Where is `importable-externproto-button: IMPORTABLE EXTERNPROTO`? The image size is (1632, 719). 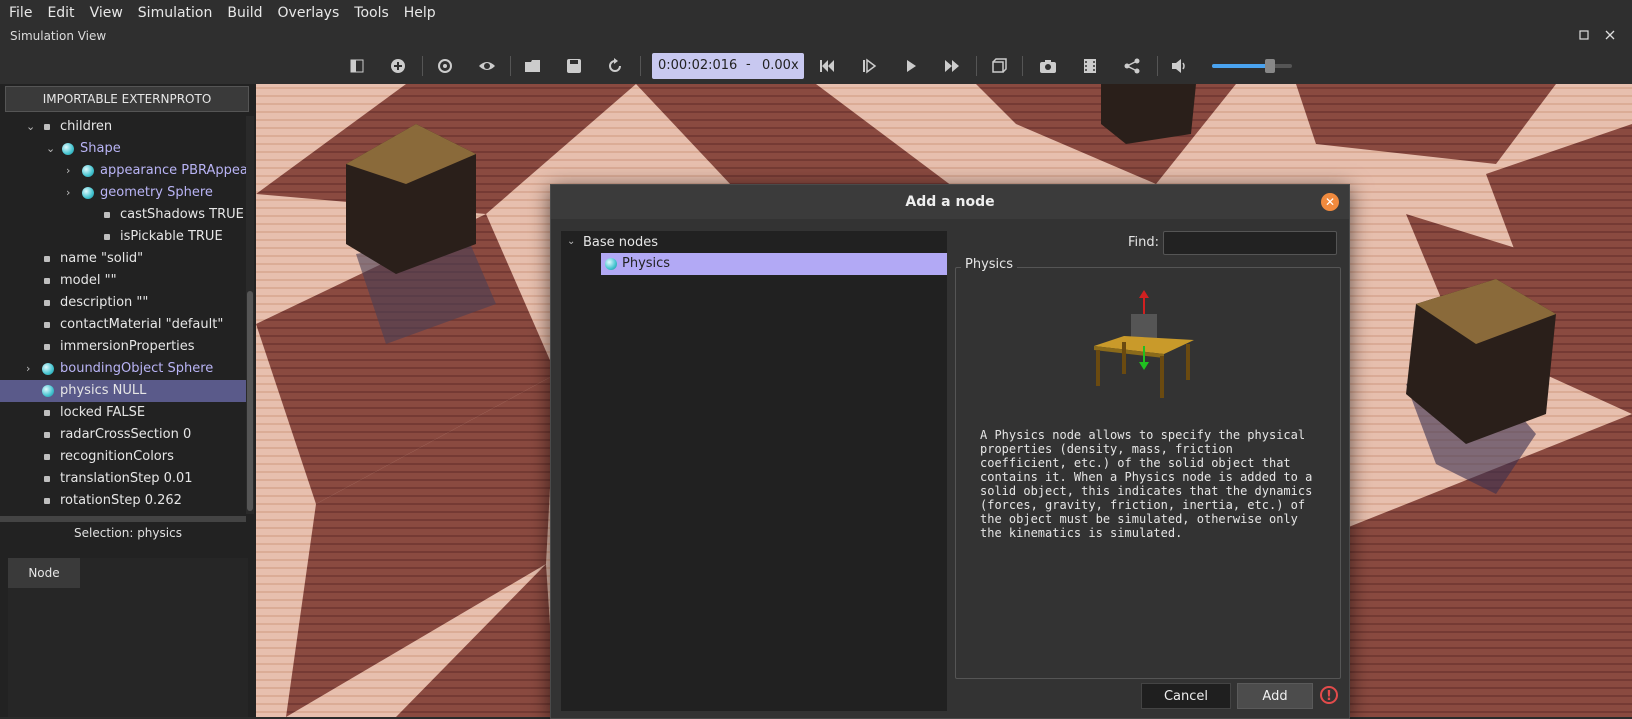
importable-externproto-button: IMPORTABLE EXTERNPROTO is located at coordinates (127, 99).